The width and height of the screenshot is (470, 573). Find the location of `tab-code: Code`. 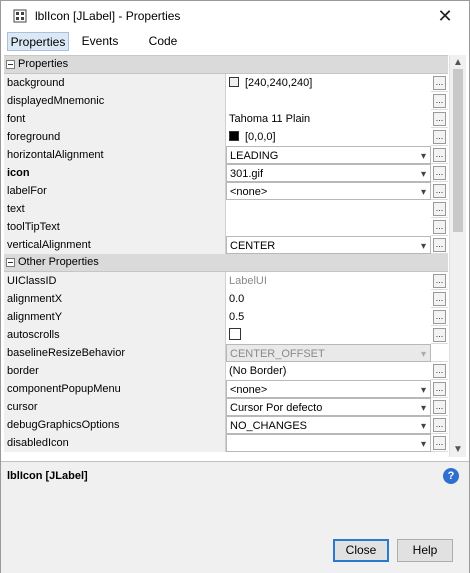

tab-code: Code is located at coordinates (163, 41).